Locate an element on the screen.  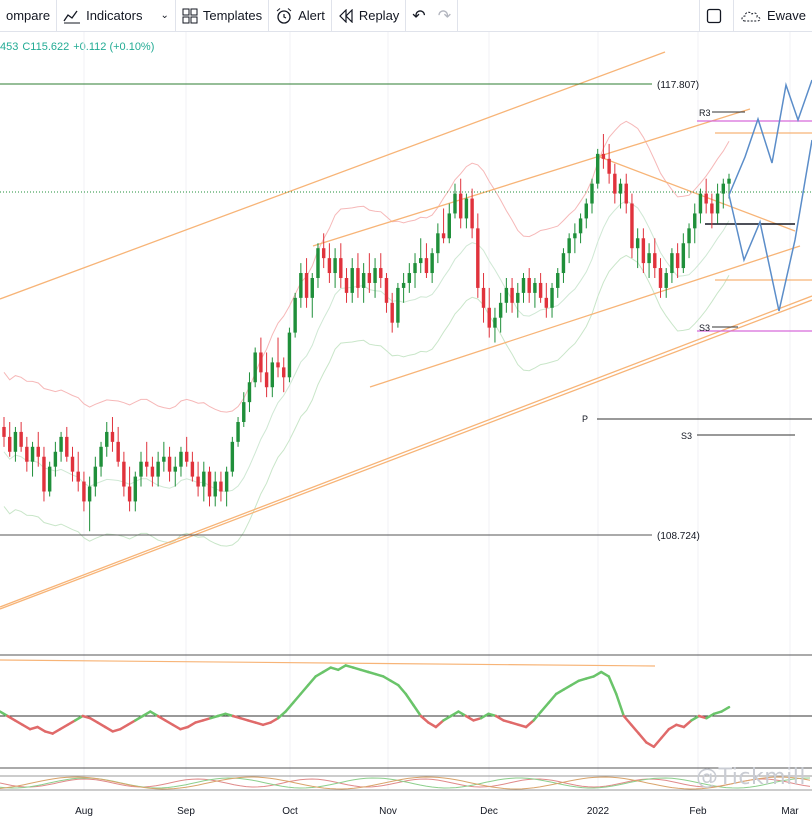
alert-button: Alert is located at coordinates (300, 15).